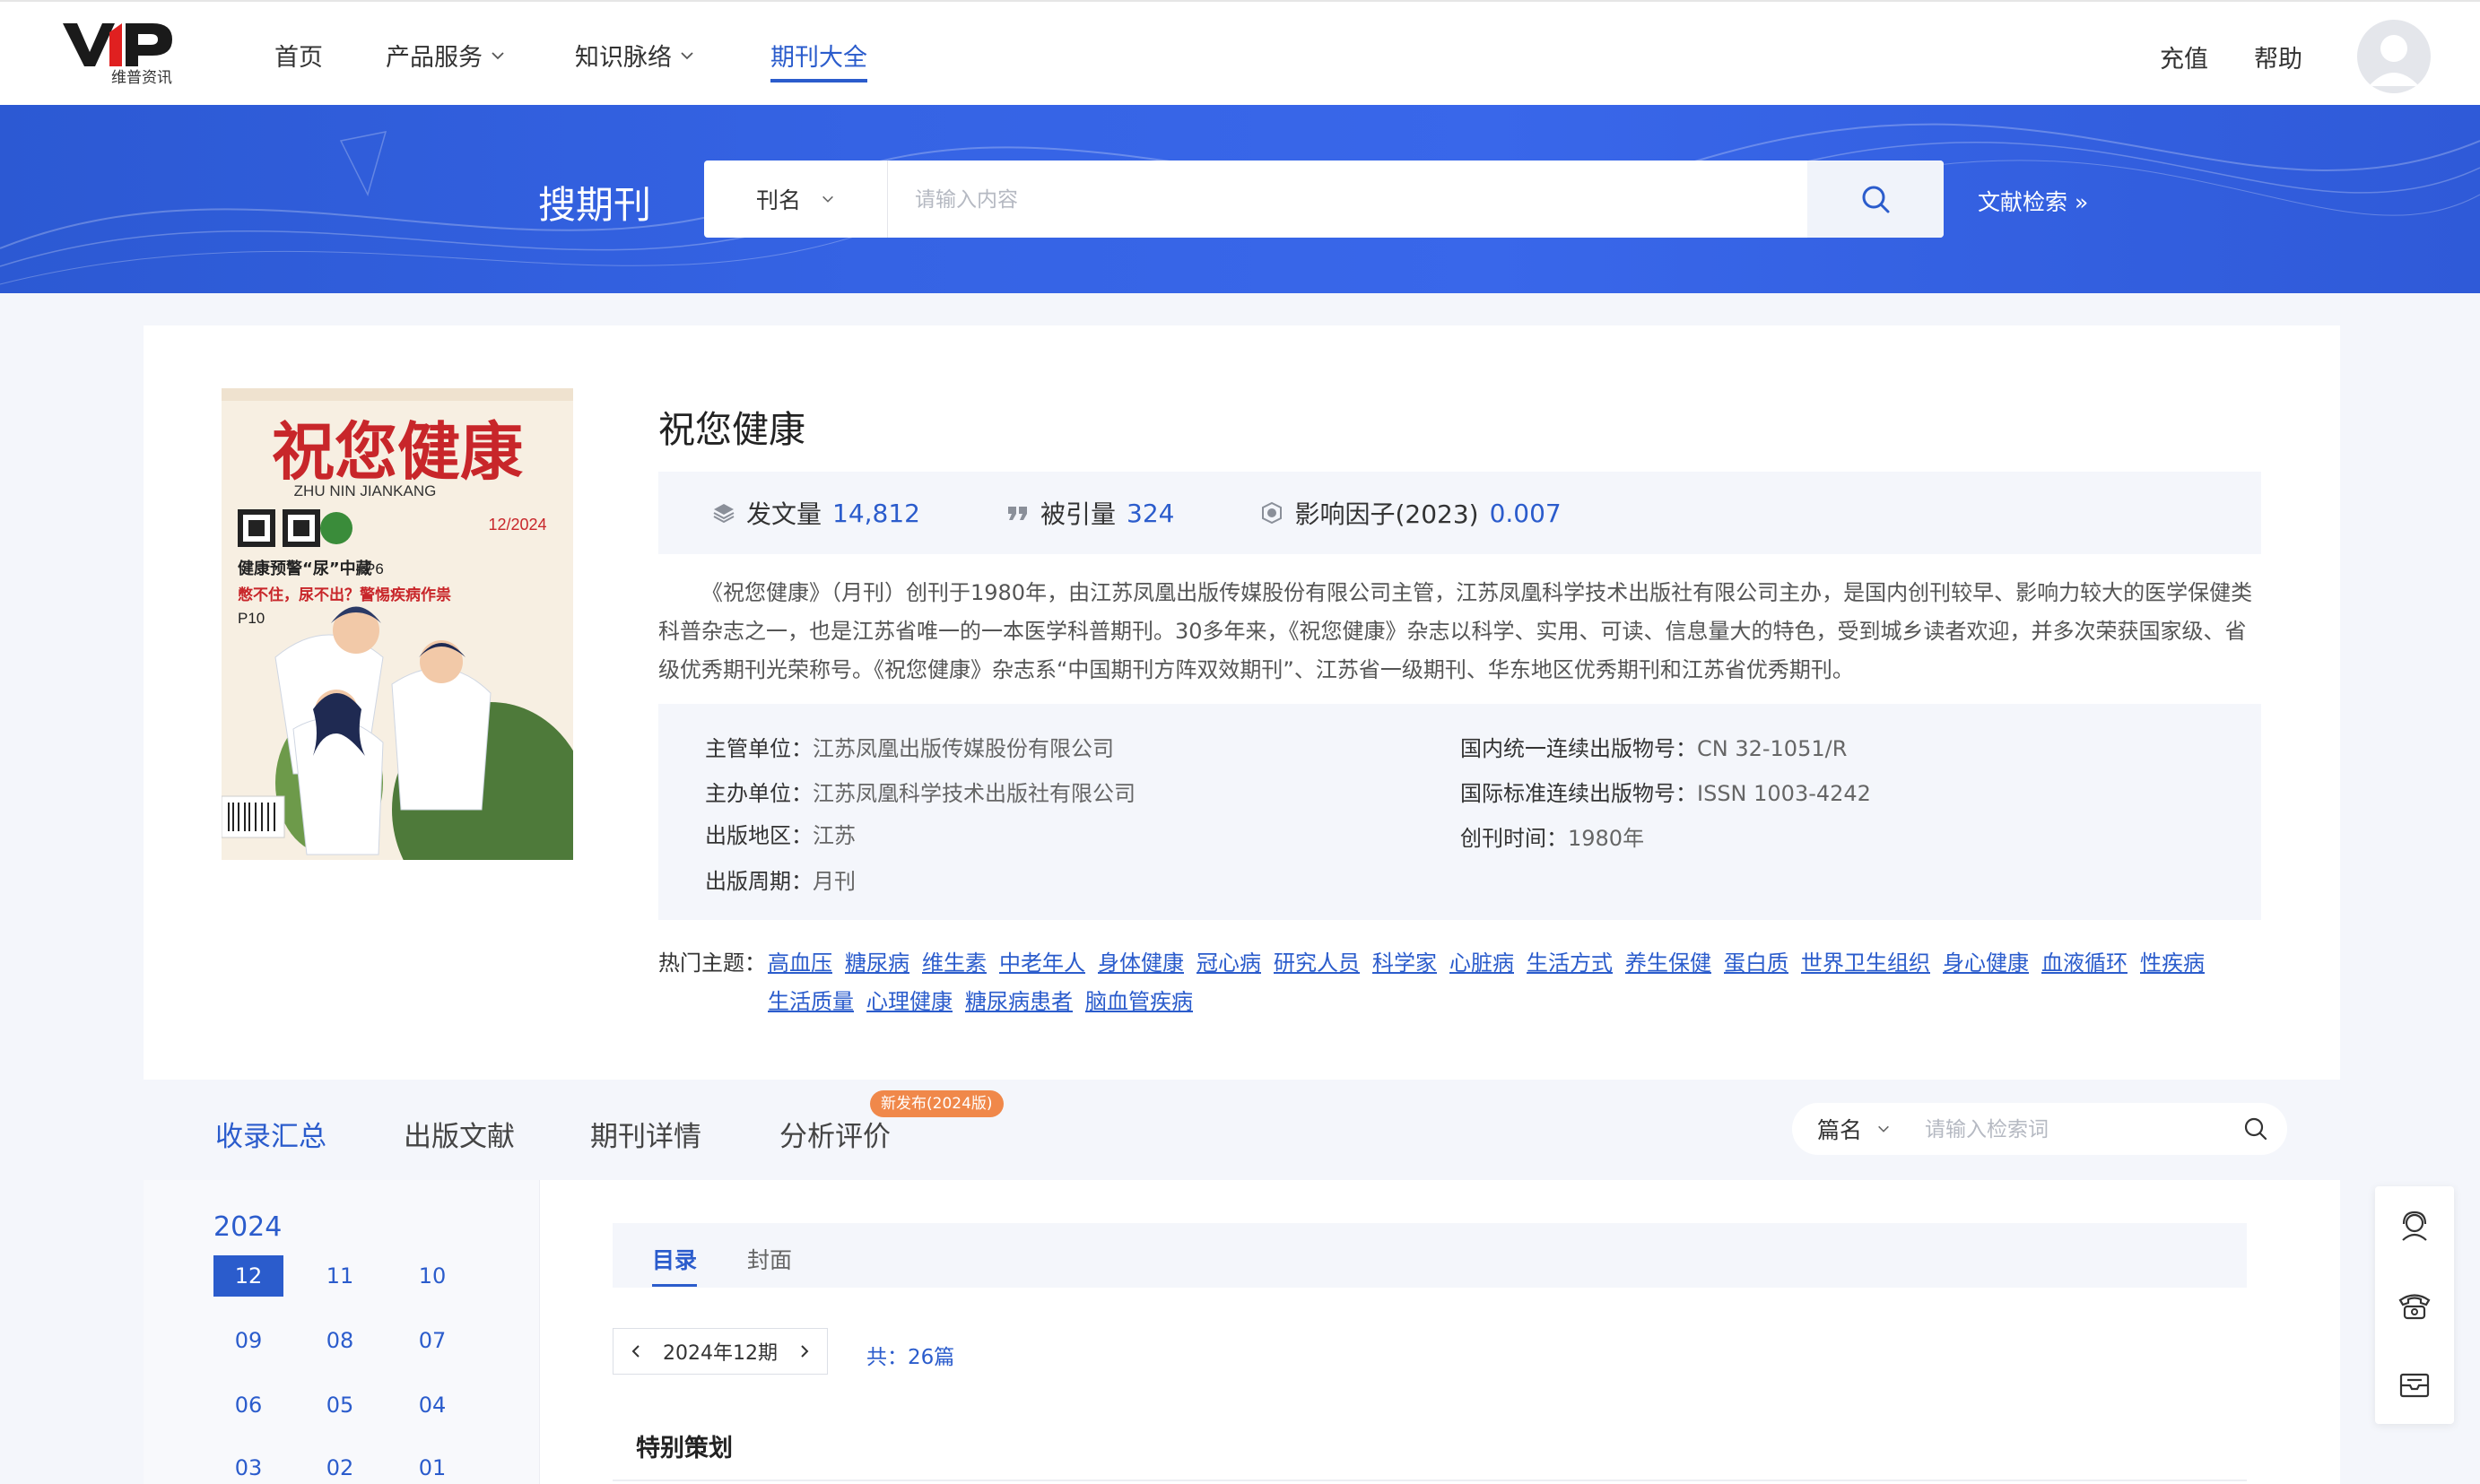 The width and height of the screenshot is (2480, 1484). Describe the element at coordinates (595, 205) in the screenshot. I see `banner-title: 搜期刊` at that location.